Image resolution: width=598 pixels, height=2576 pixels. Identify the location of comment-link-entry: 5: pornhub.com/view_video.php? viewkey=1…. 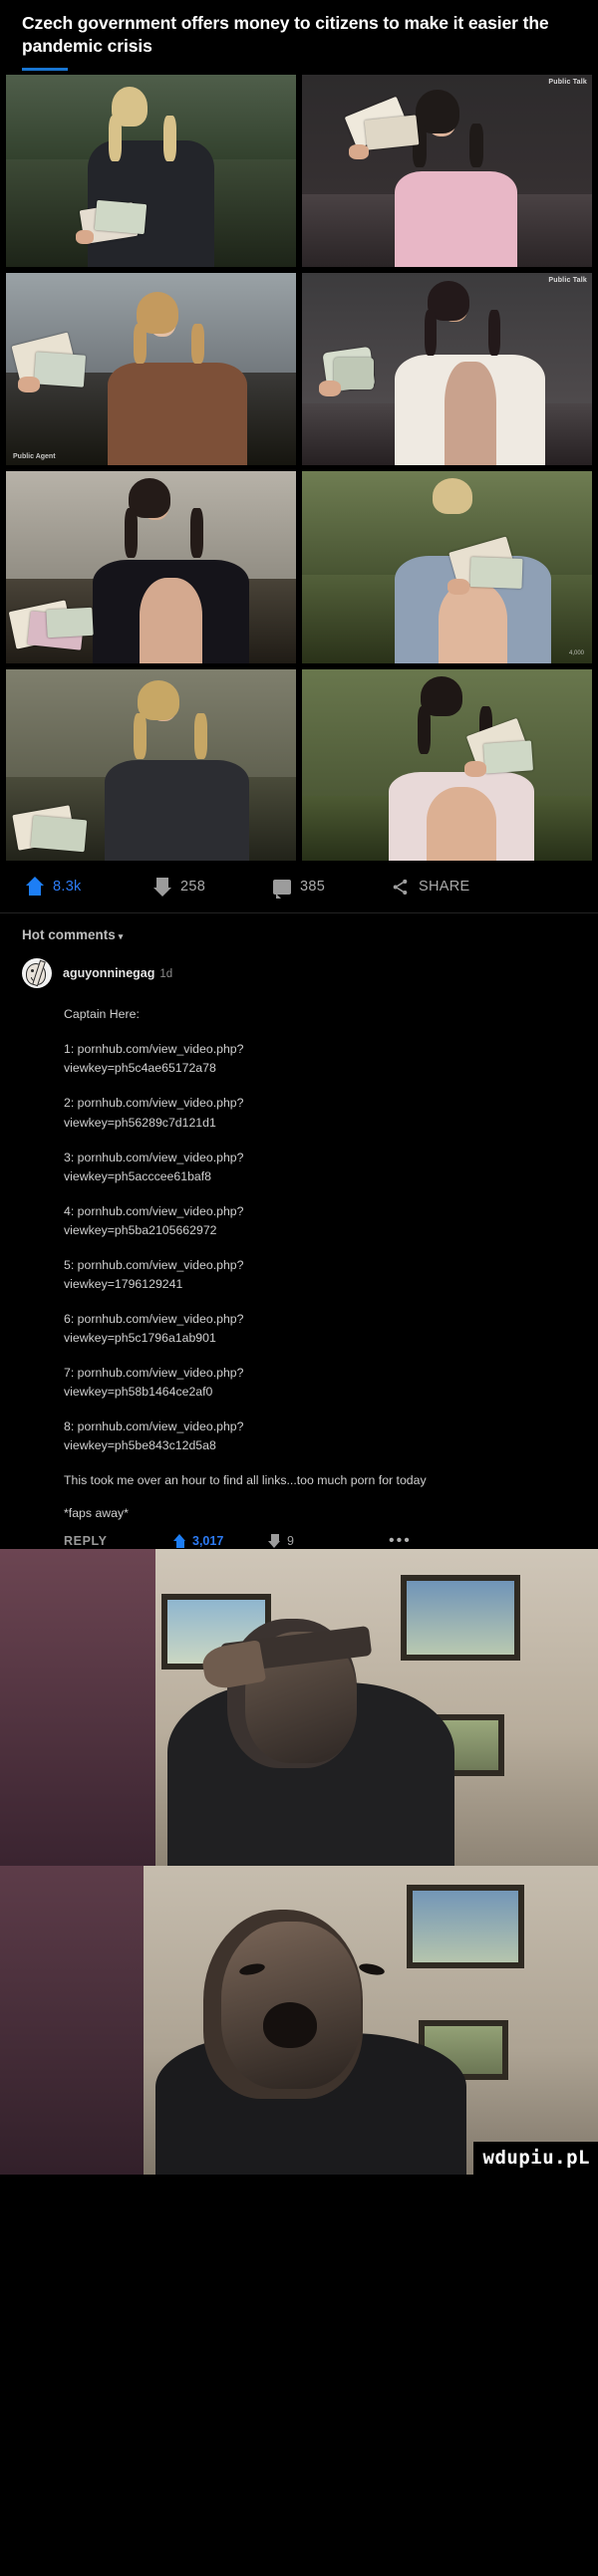
(321, 1275).